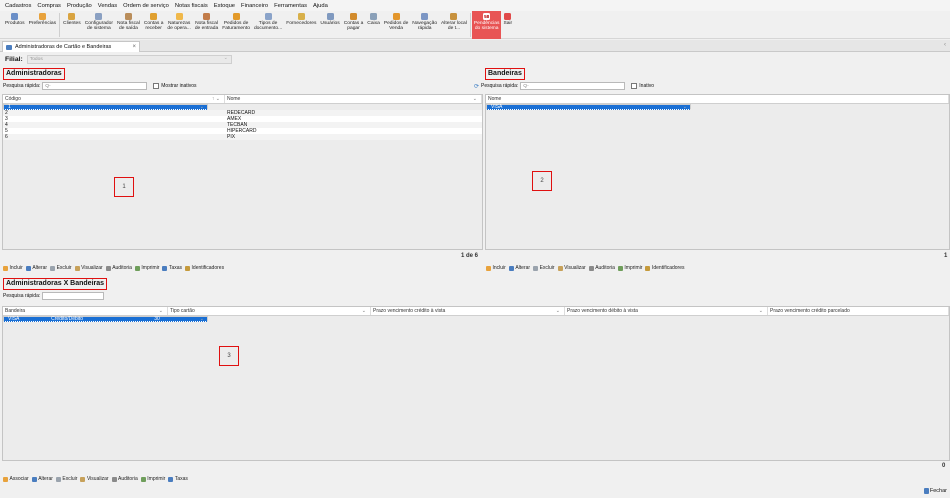  Describe the element at coordinates (224, 6) in the screenshot. I see `menu-item: Estoque` at that location.